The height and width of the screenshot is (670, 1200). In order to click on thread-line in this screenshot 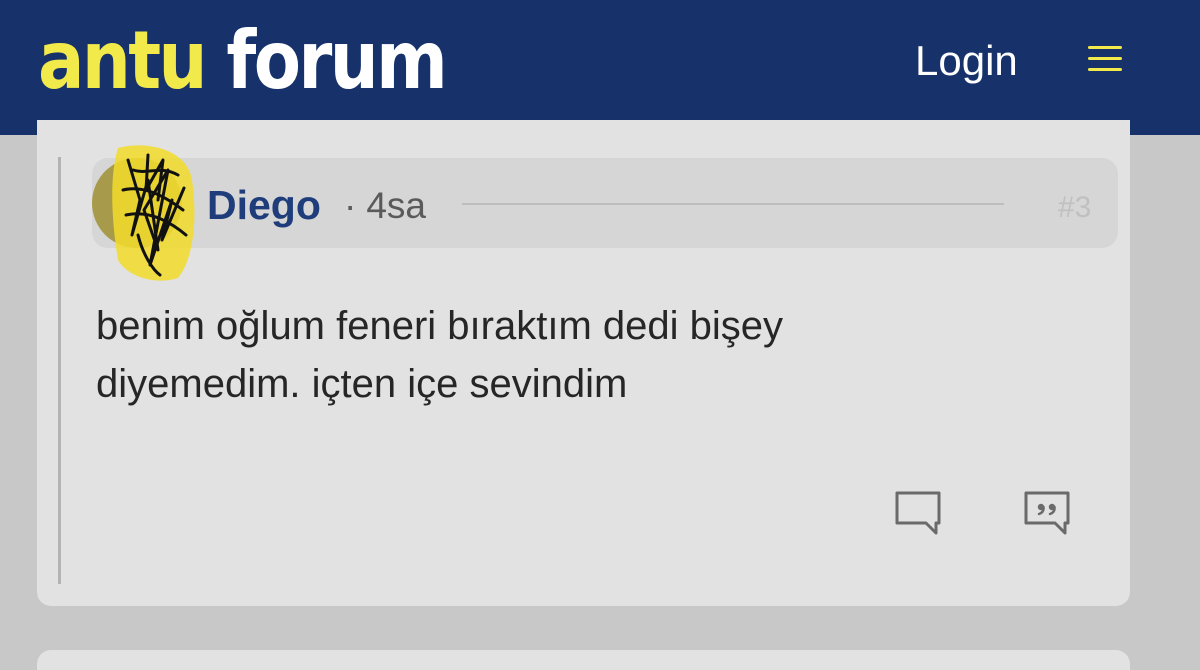, I will do `click(59, 370)`.